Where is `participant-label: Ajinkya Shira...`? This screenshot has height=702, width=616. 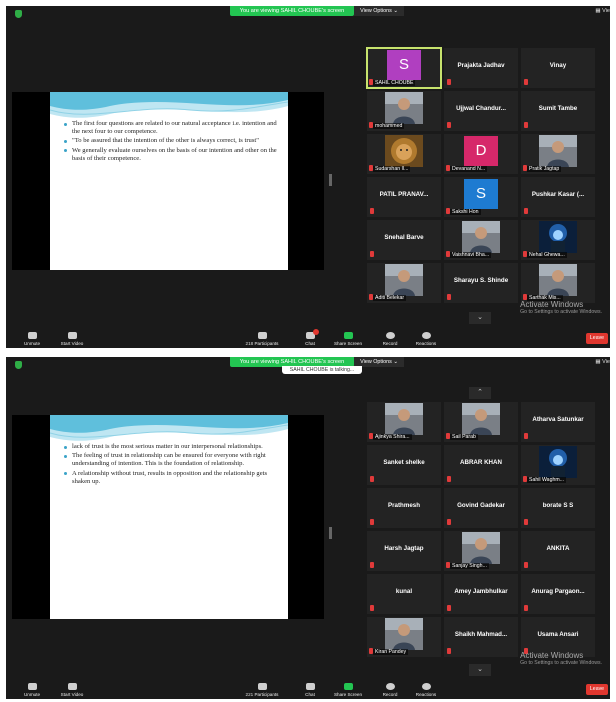
participant-label: Ajinkya Shira... is located at coordinates (392, 437).